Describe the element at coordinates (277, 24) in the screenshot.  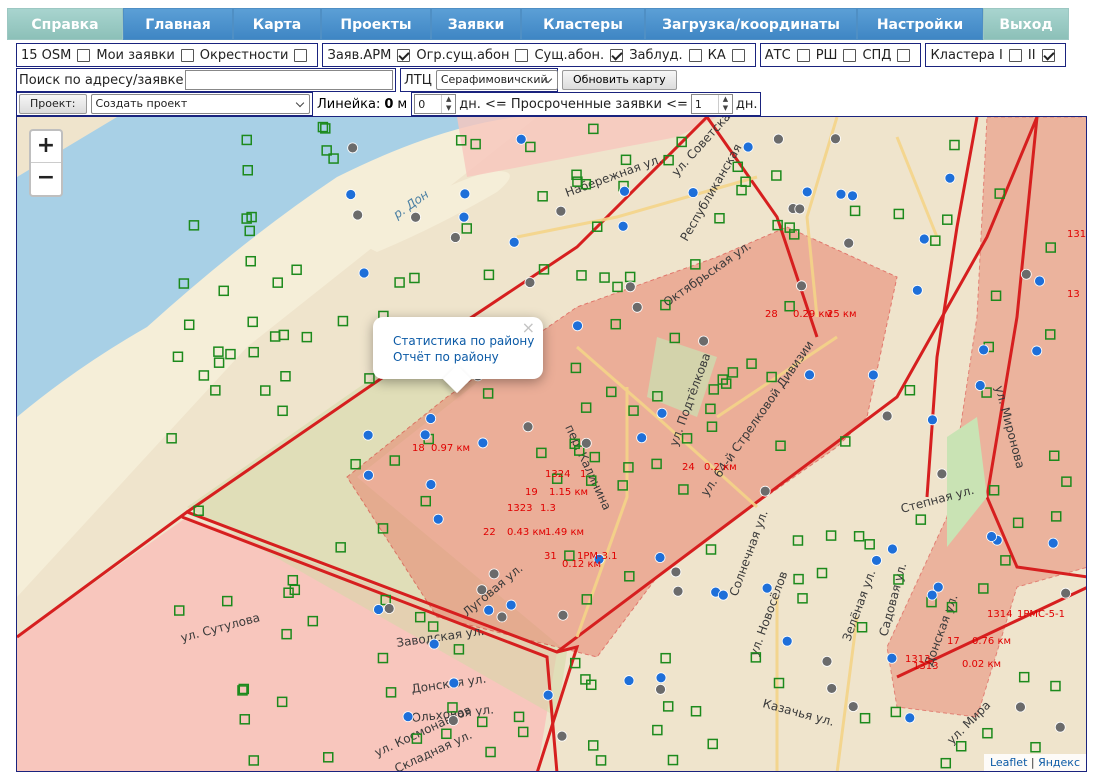
I see `nav-item: Карта` at that location.